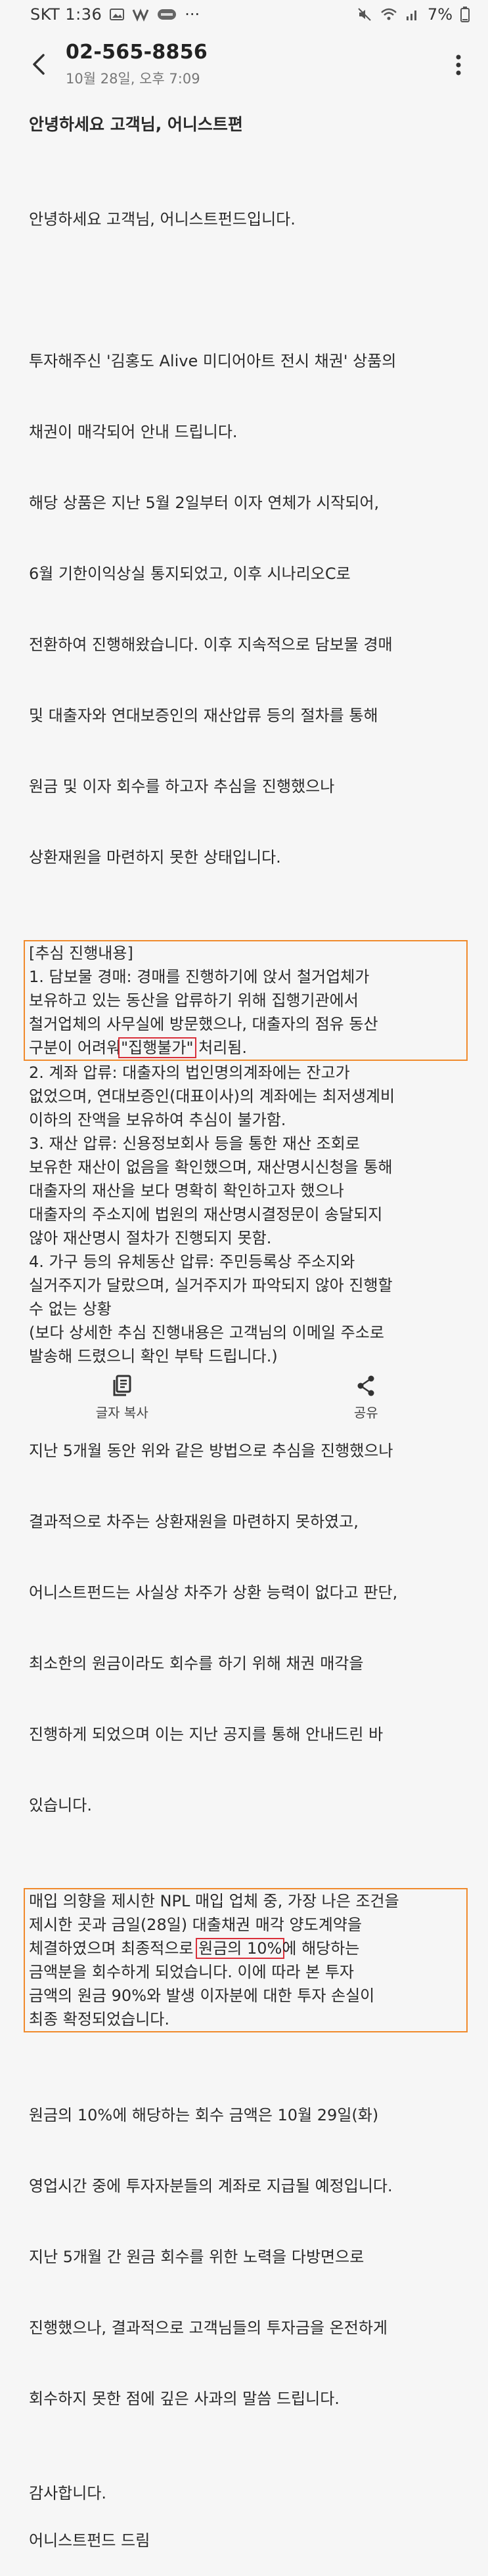  Describe the element at coordinates (212, 1096) in the screenshot. I see `text-line: 없었으며, 연대보증인(대표이사)의 계좌에는 최저생계비` at that location.